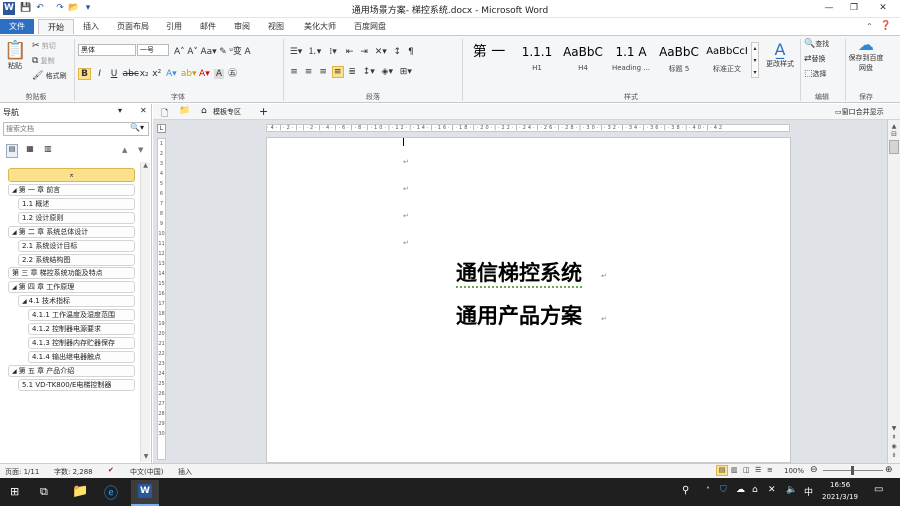 This screenshot has width=900, height=506. What do you see at coordinates (15, 55) in the screenshot?
I see `paste-button: 📋 粘贴` at bounding box center [15, 55].